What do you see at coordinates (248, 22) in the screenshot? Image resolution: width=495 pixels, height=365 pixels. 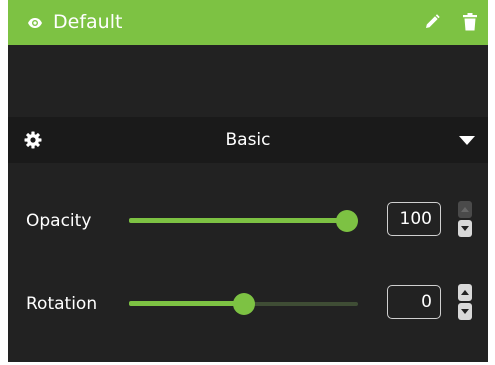 I see `layer-header: Default` at bounding box center [248, 22].